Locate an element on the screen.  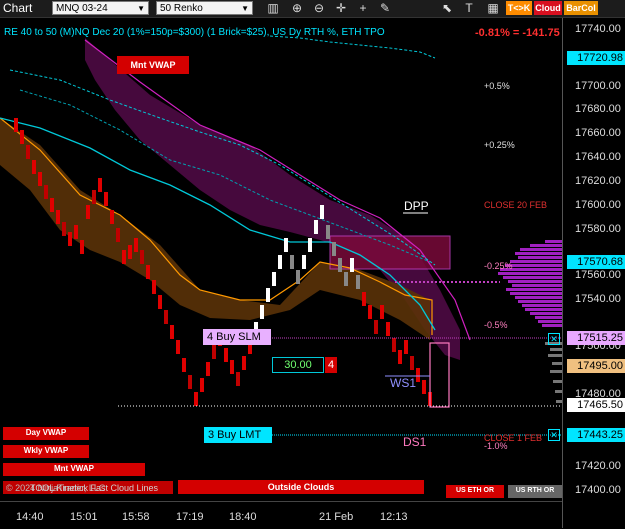
bar-type-selector: 50 Renko ▼ is located at coordinates (204, 8).